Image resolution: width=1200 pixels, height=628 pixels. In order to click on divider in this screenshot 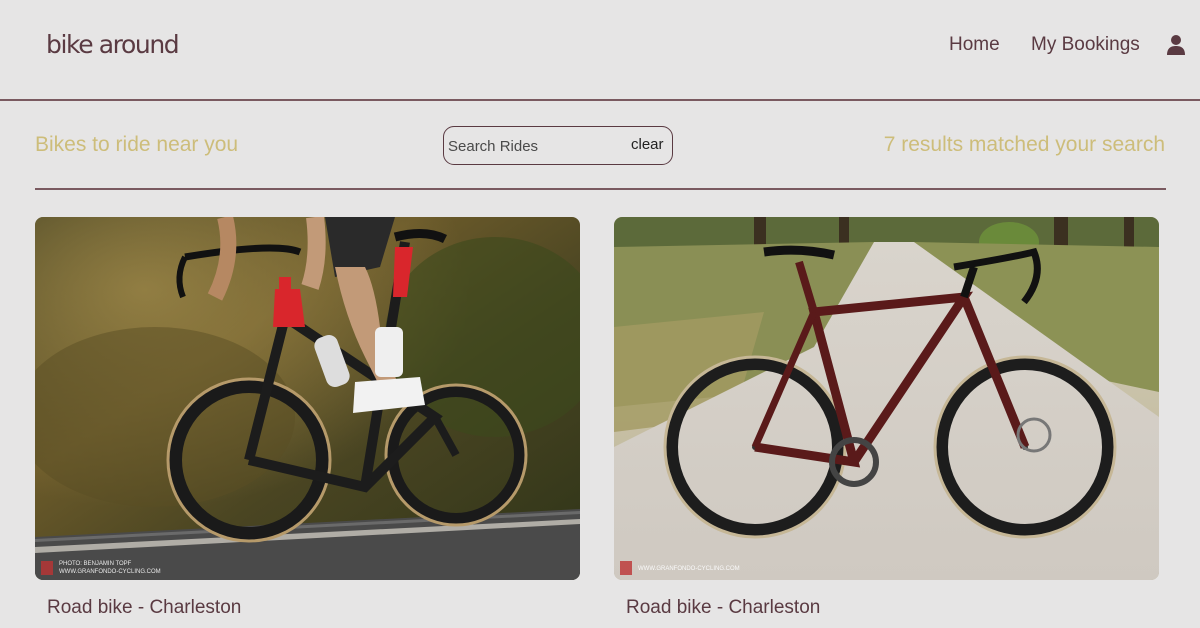, I will do `click(600, 189)`.